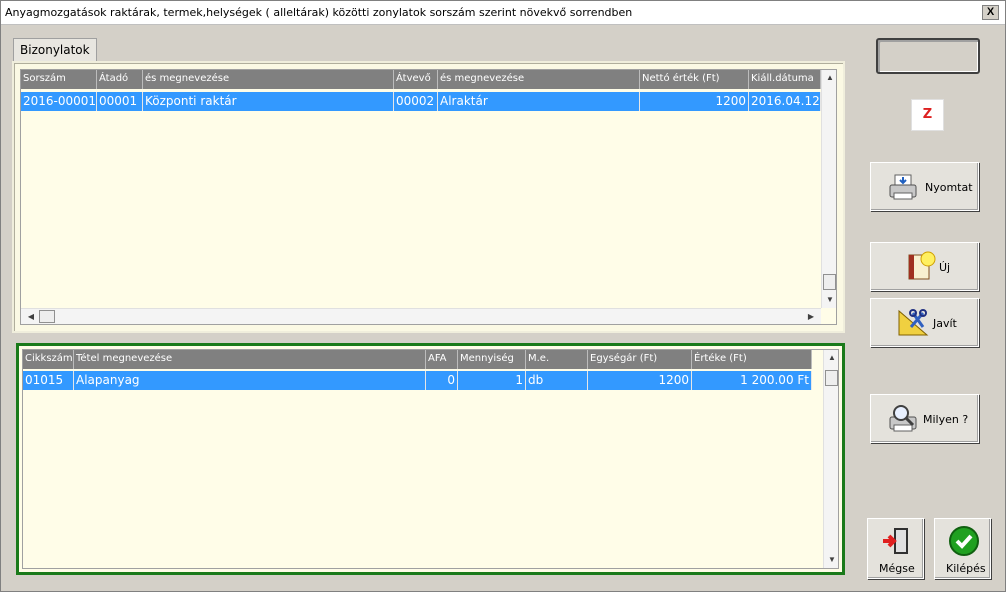  I want to click on cell-date: 2016.04.12, so click(785, 101).